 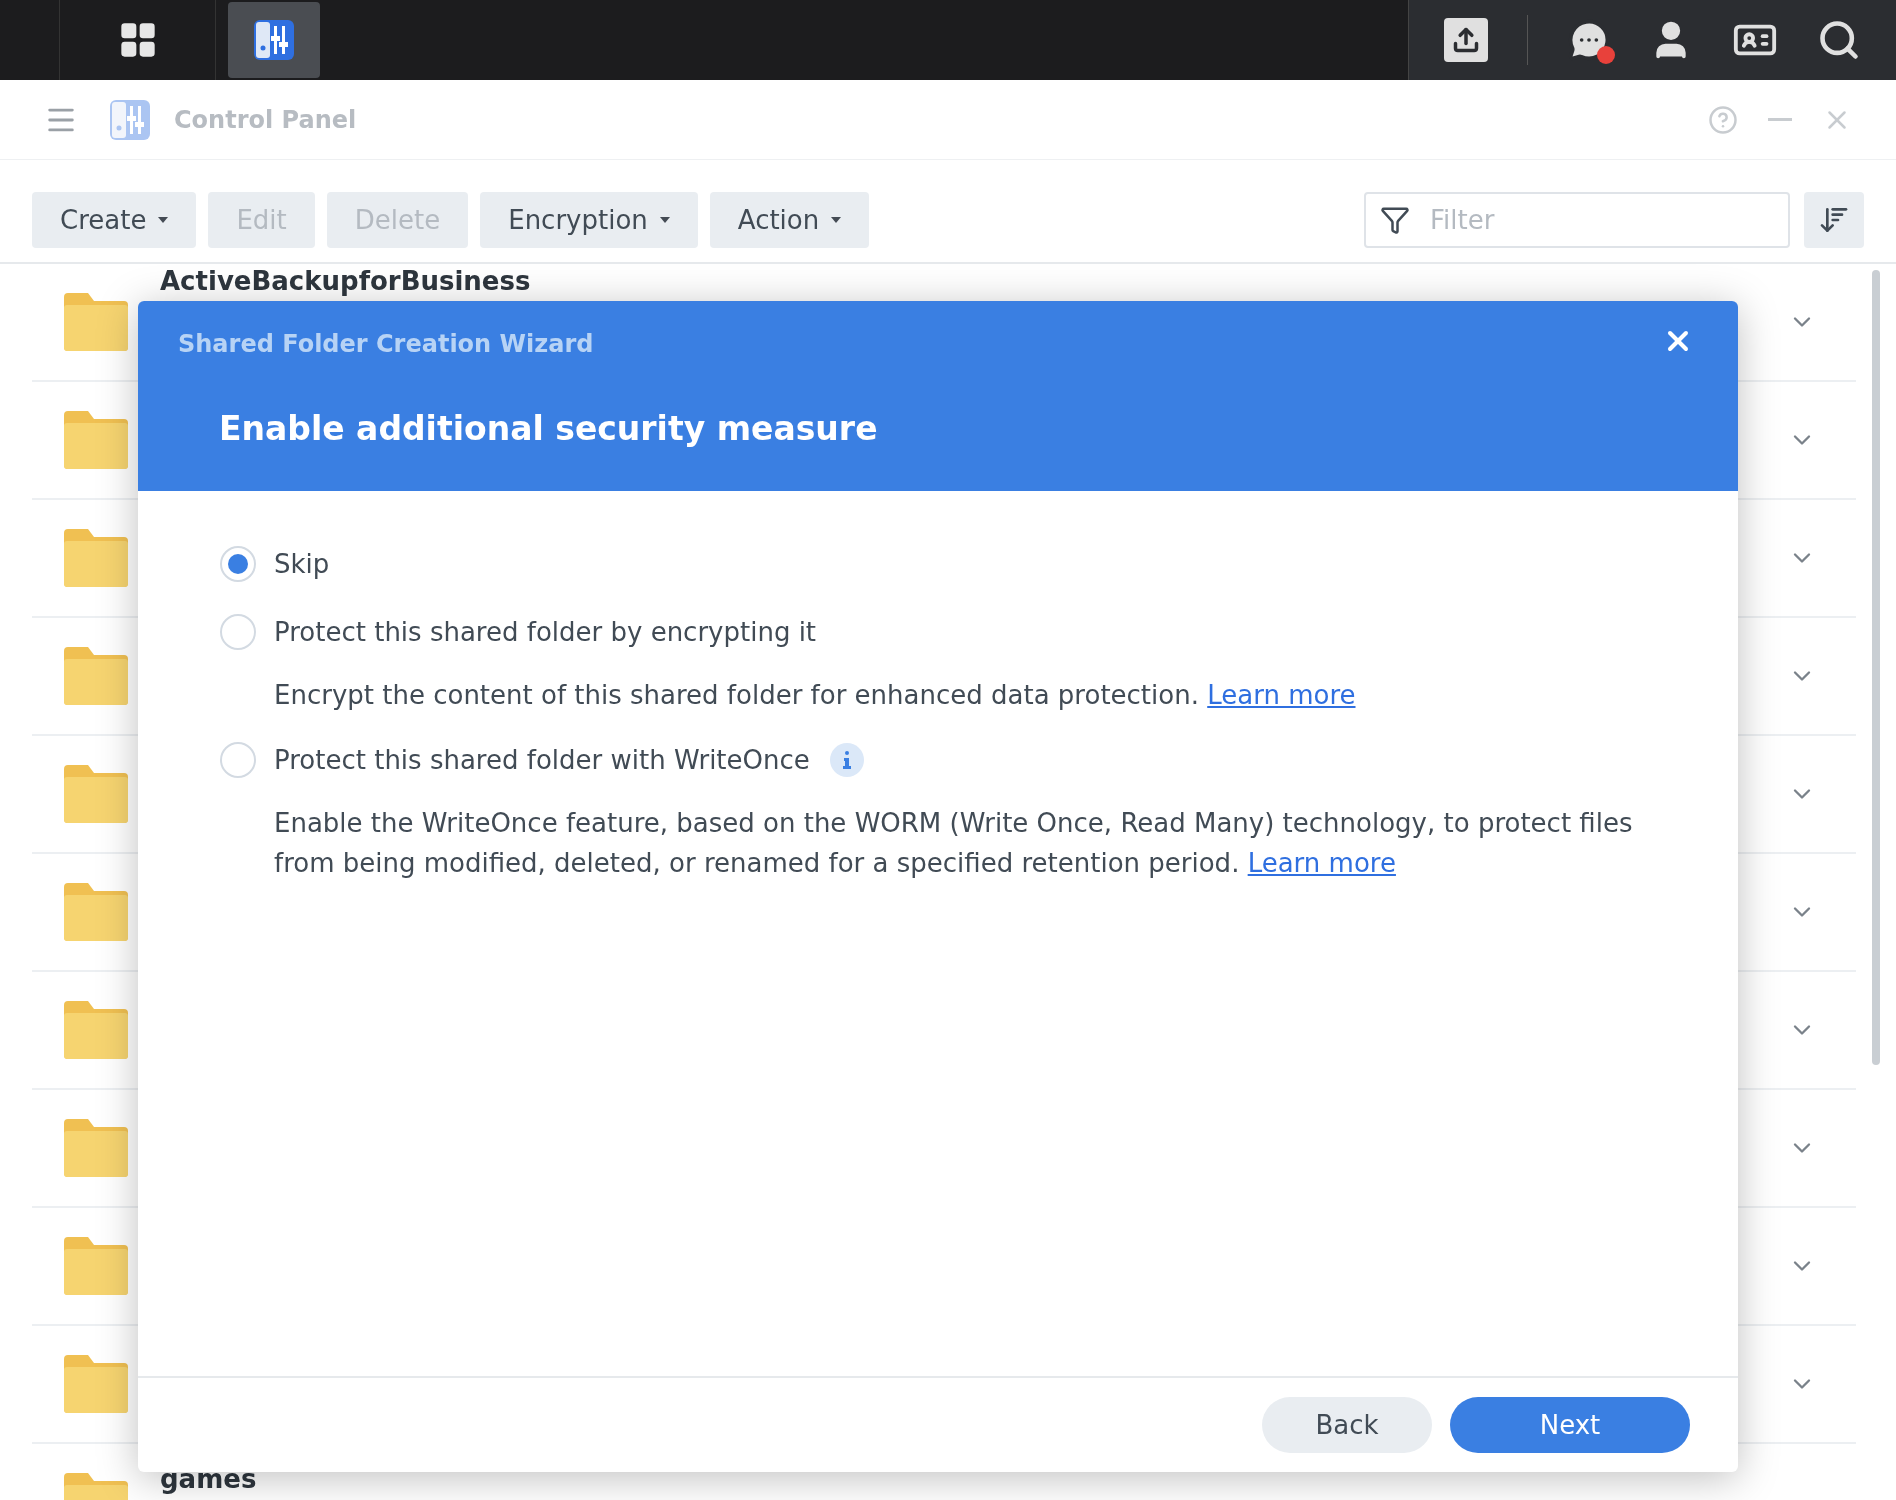 What do you see at coordinates (114, 220) in the screenshot?
I see `toolbar-button: Create` at bounding box center [114, 220].